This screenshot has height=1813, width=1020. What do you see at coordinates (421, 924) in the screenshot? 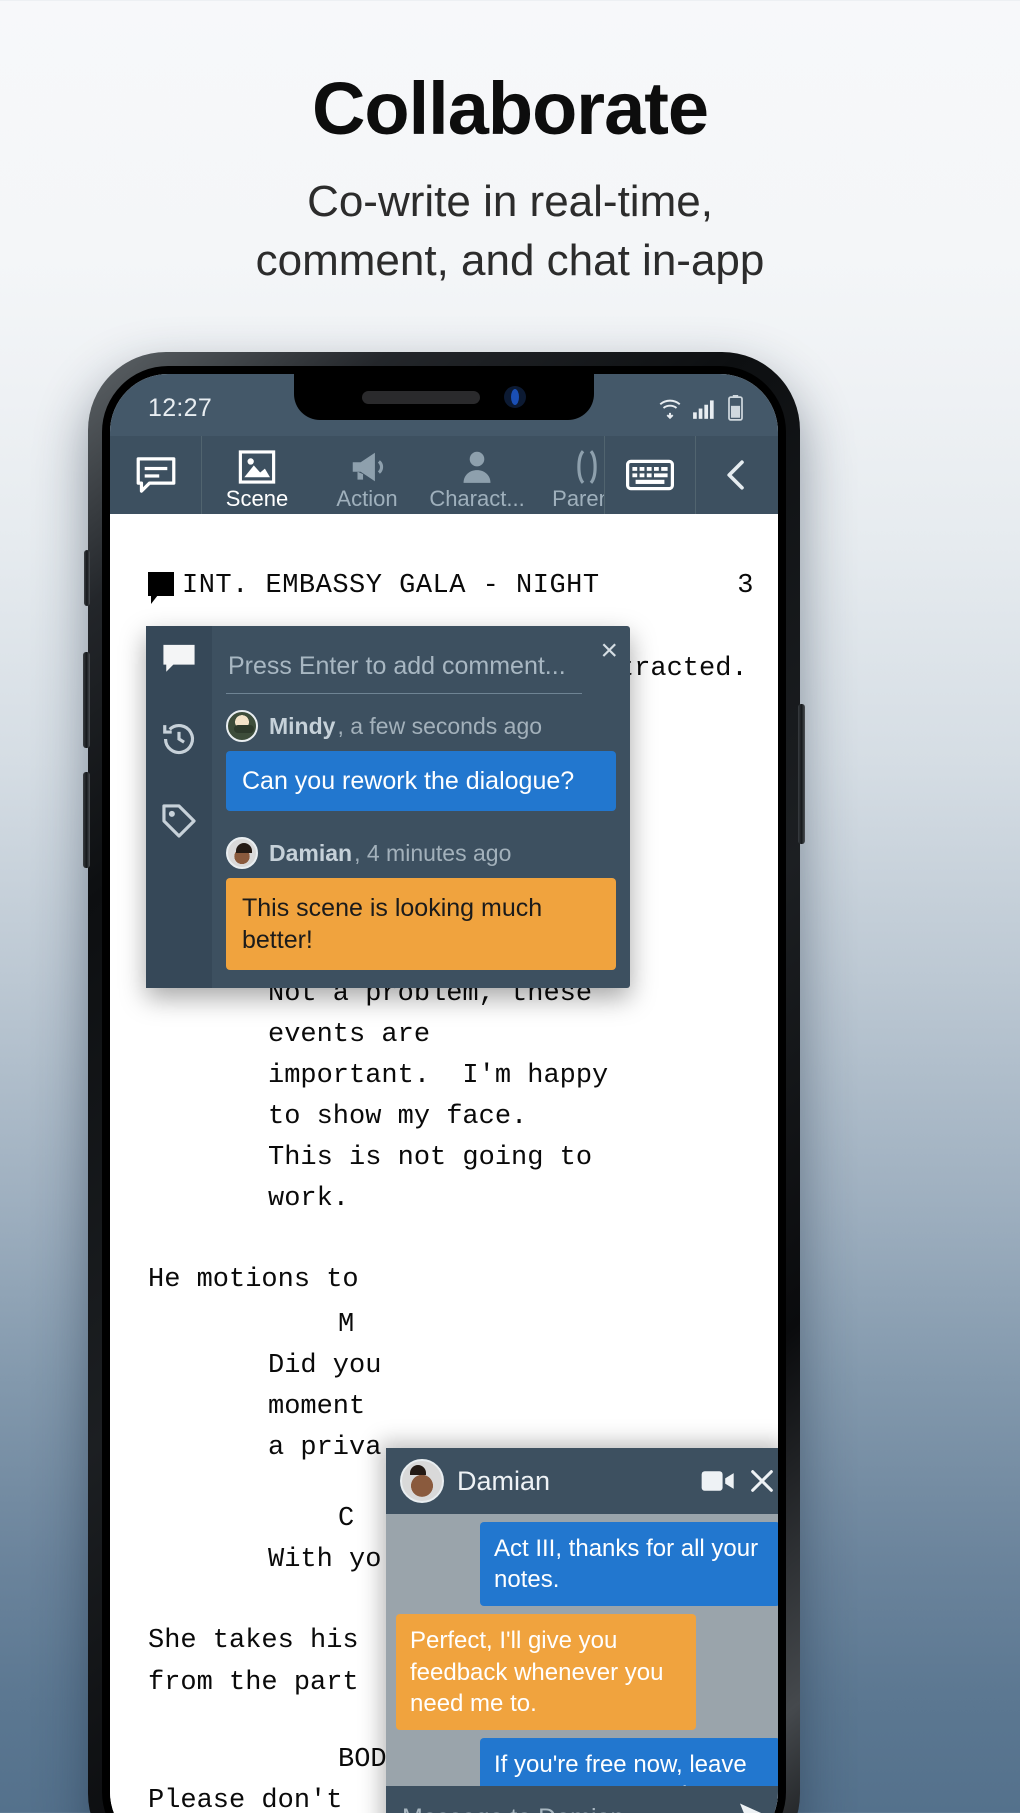
I see `comment-bubble: This scene is looking much better!` at bounding box center [421, 924].